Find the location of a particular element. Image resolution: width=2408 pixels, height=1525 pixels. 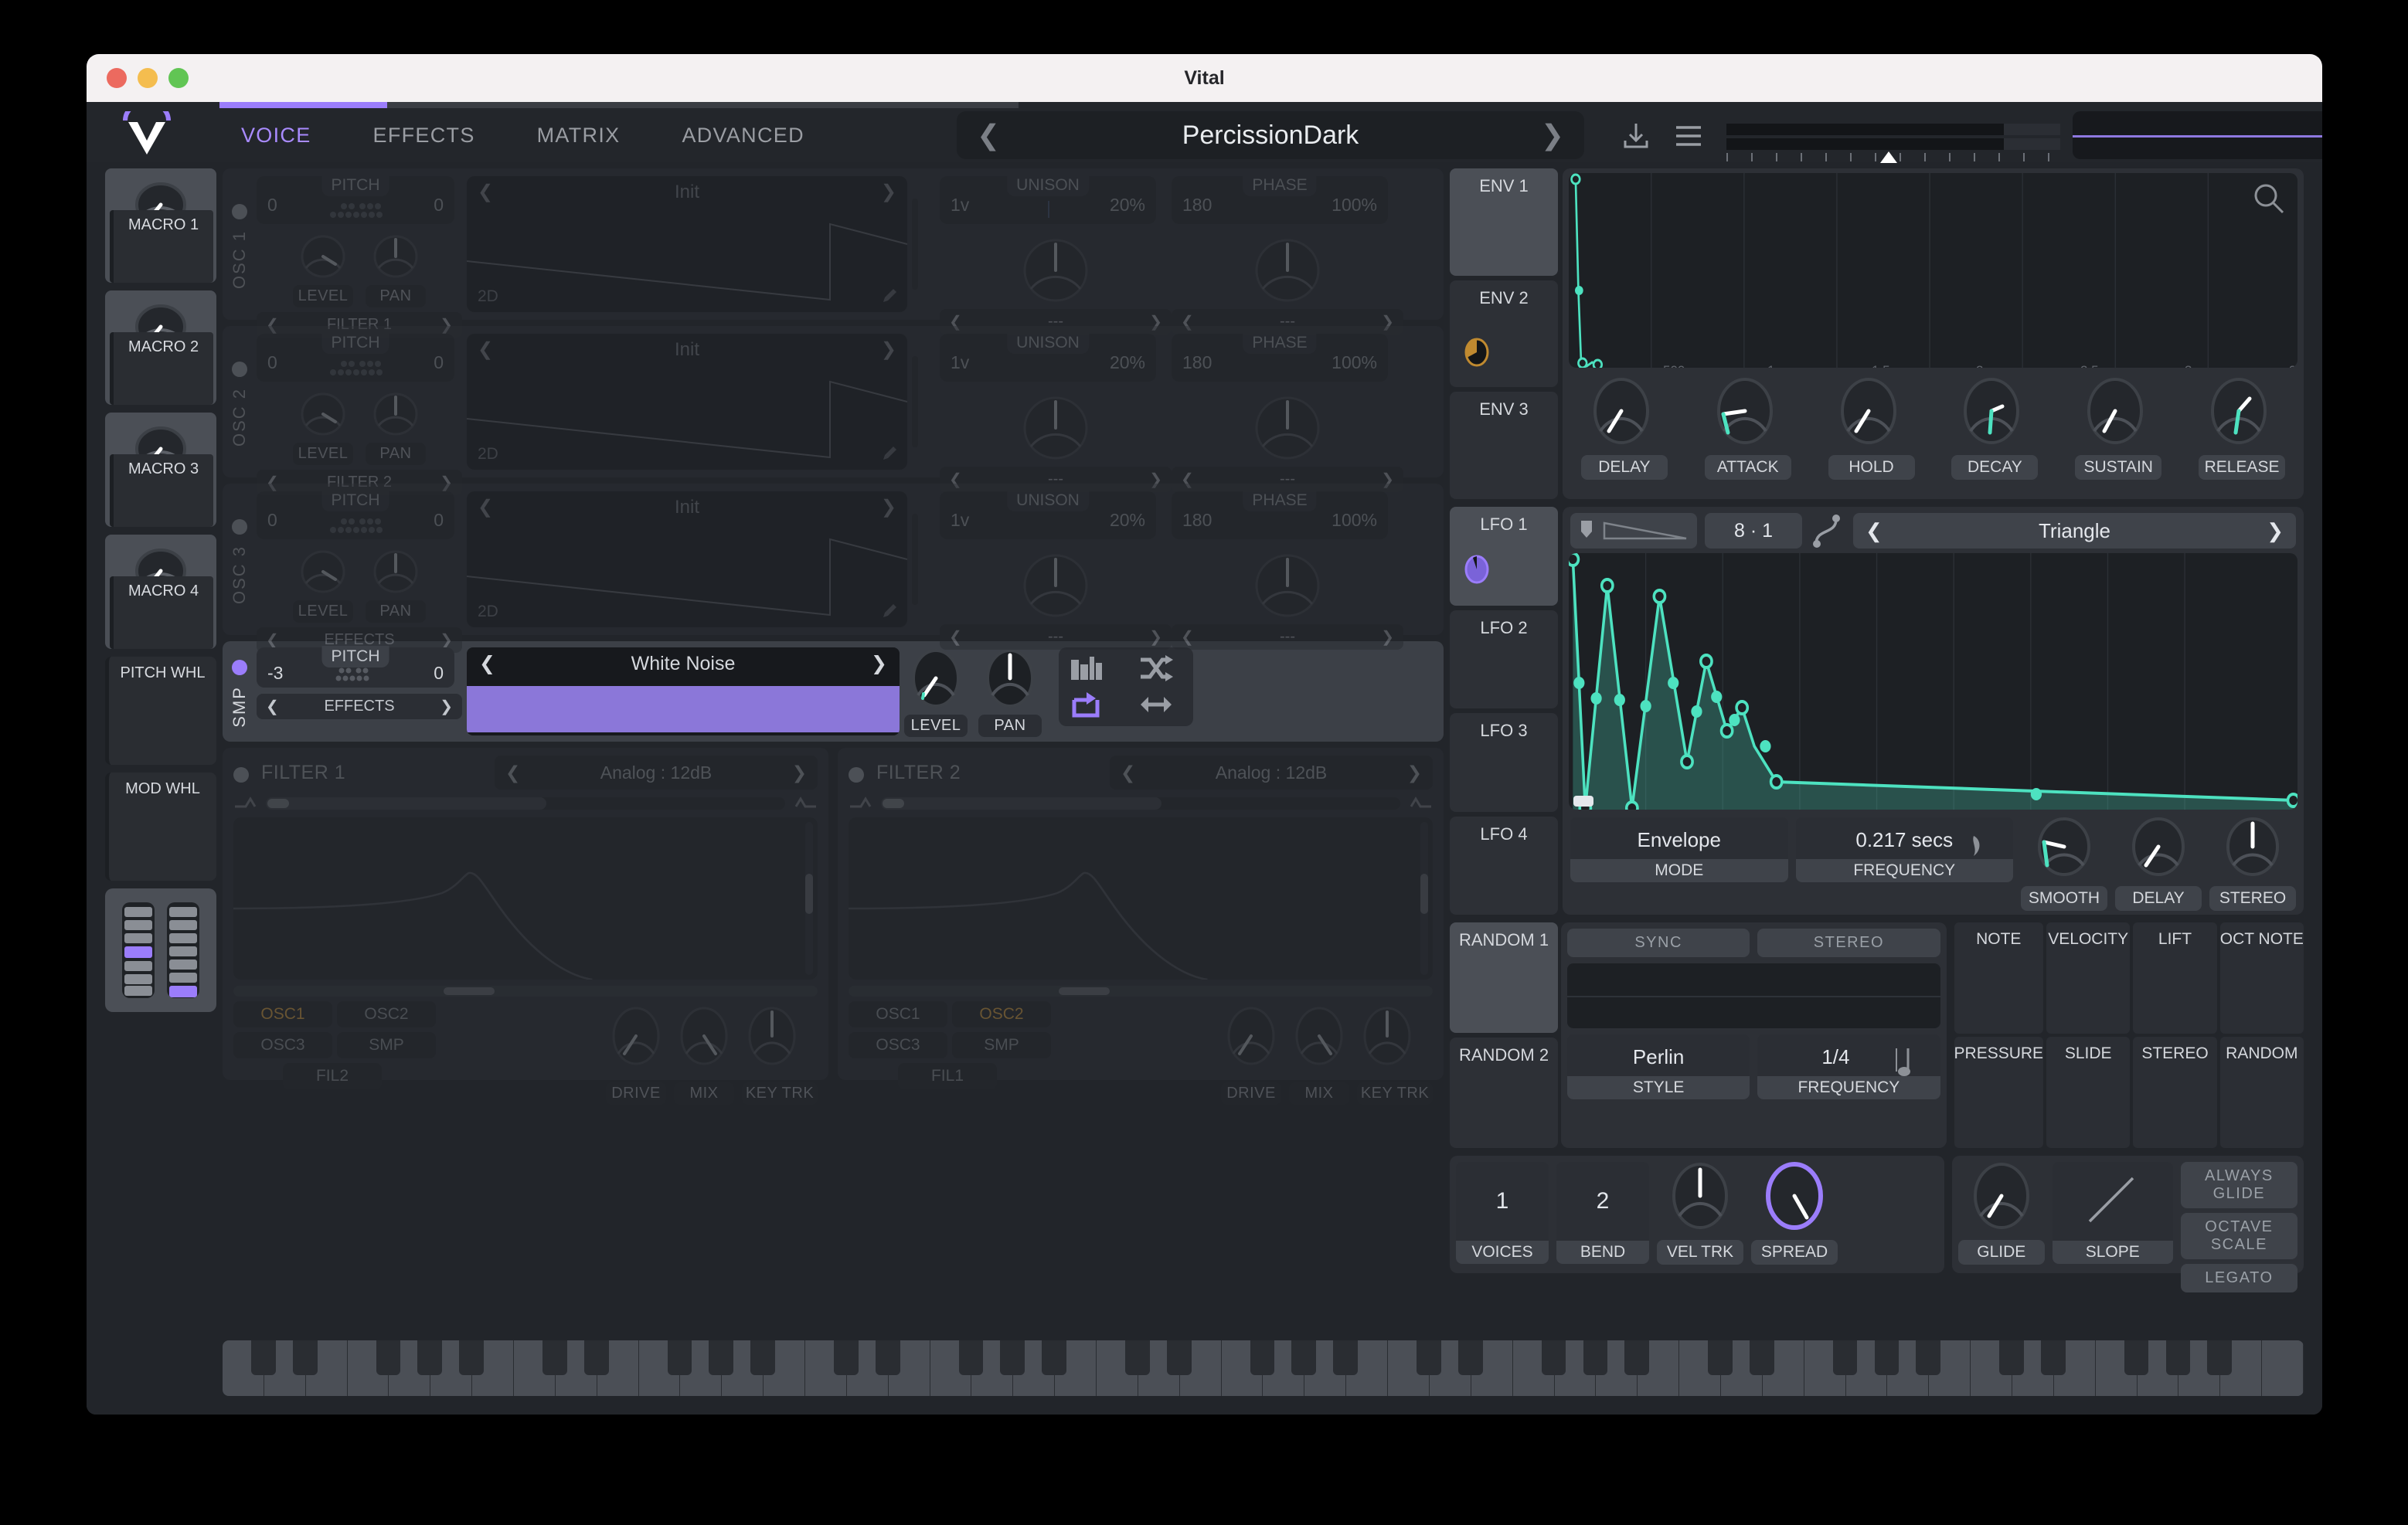

pitch-wheel is located at coordinates (138, 950).